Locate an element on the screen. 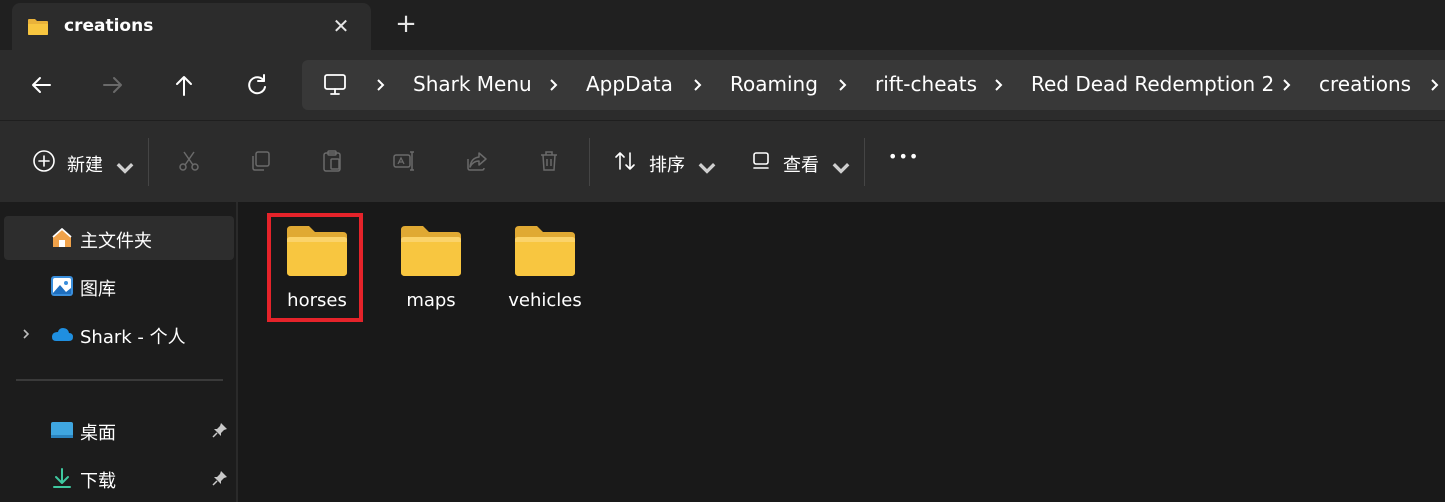 The height and width of the screenshot is (502, 1445). refresh-icon is located at coordinates (257, 84).